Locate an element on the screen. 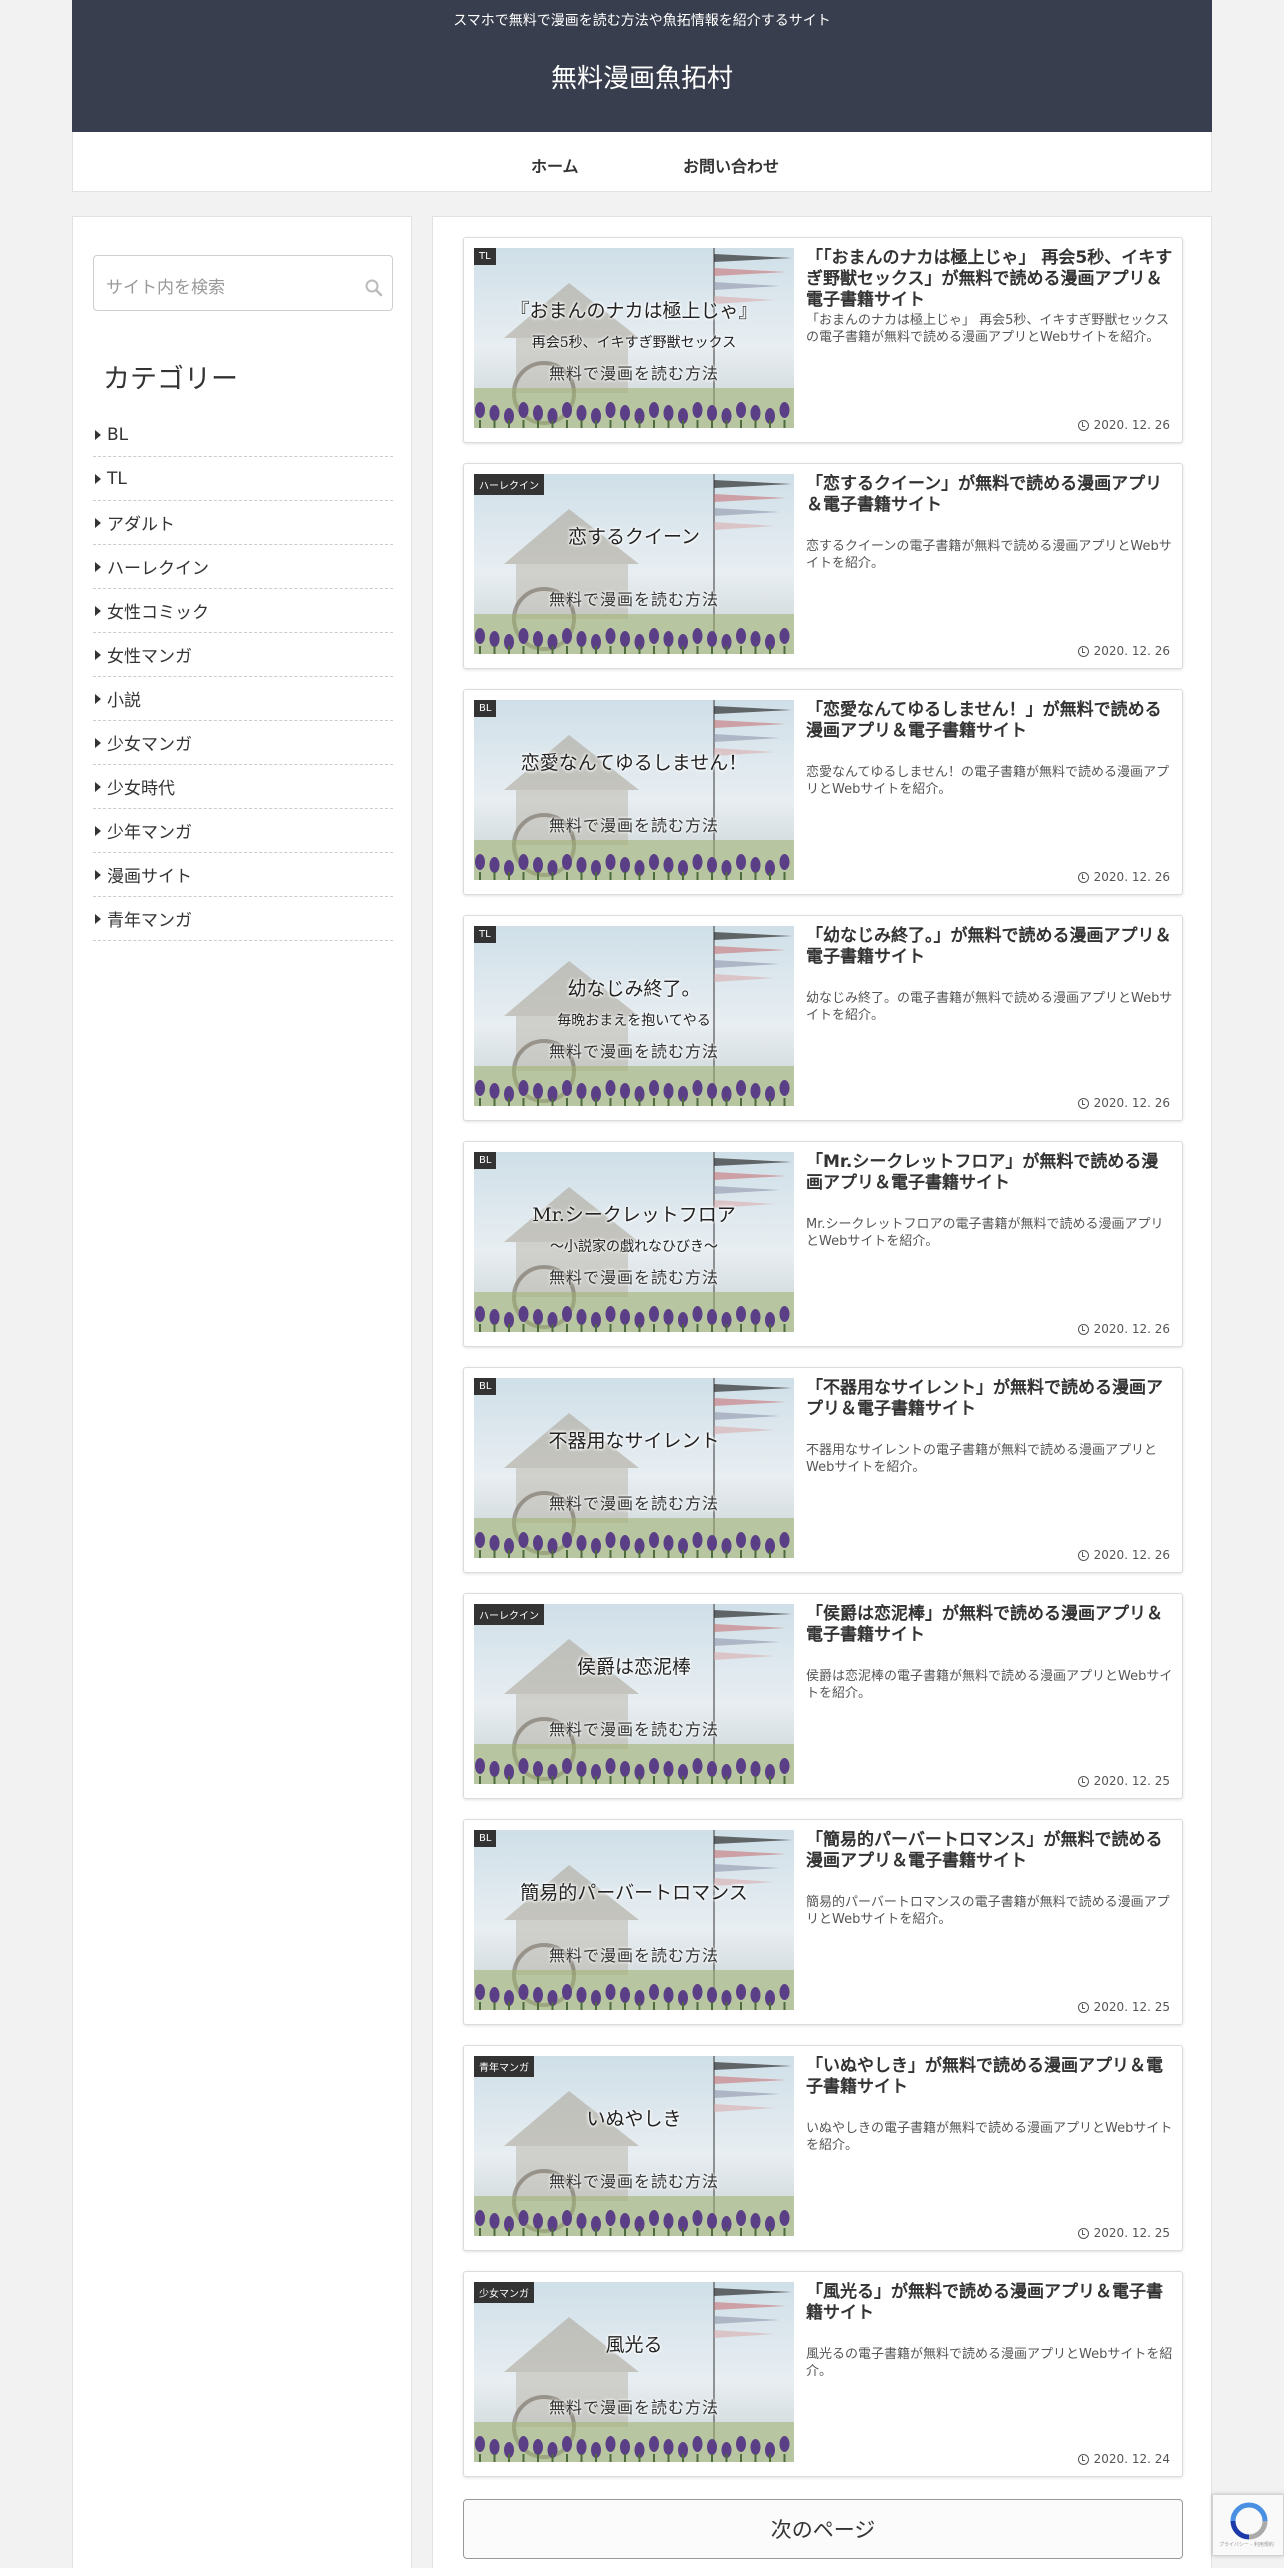 The width and height of the screenshot is (1284, 2568). thumbnail-title: Mr.シークレットフロア is located at coordinates (634, 1215).